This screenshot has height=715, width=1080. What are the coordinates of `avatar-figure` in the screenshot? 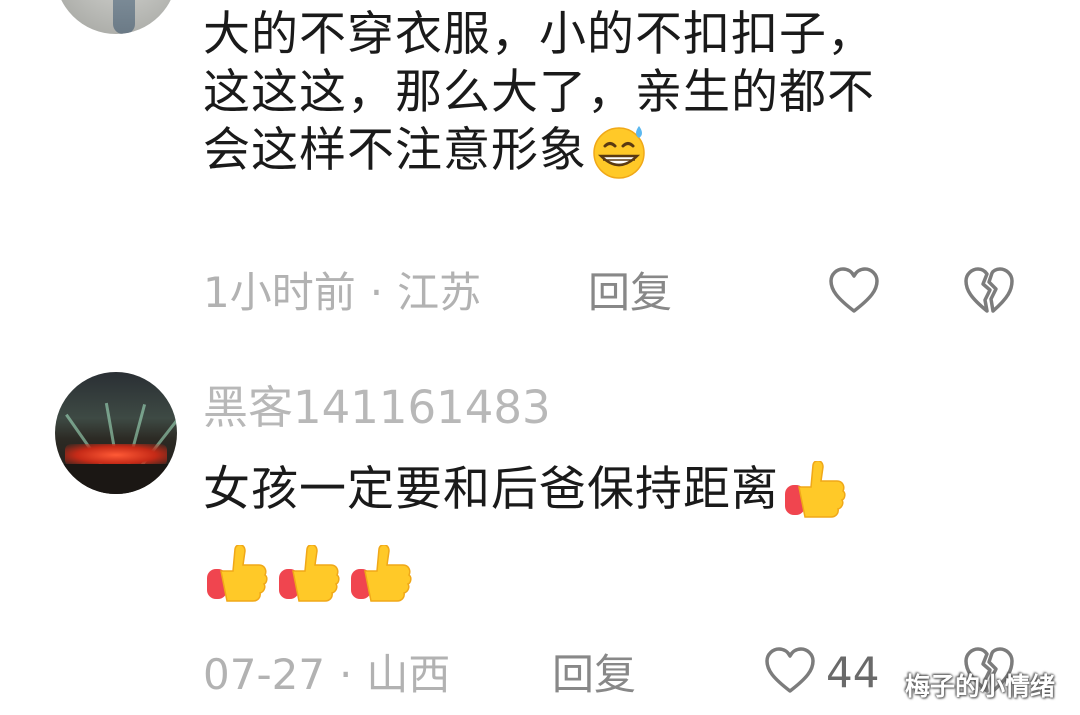 It's located at (124, 17).